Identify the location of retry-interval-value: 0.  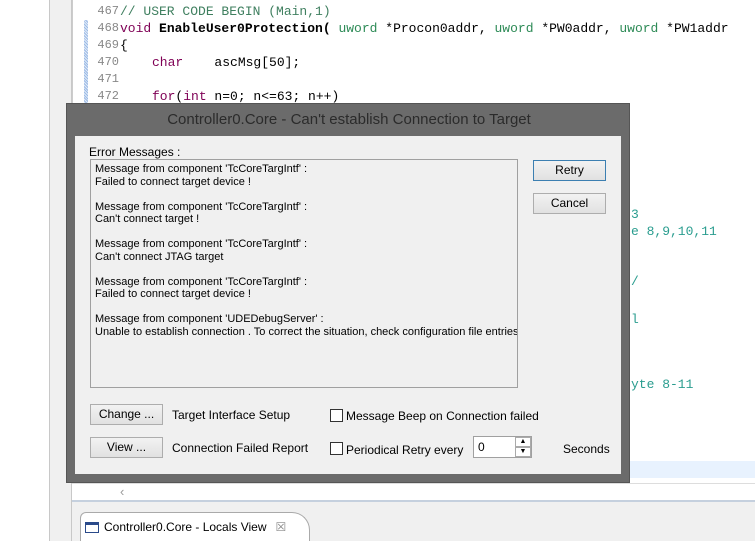
(481, 447).